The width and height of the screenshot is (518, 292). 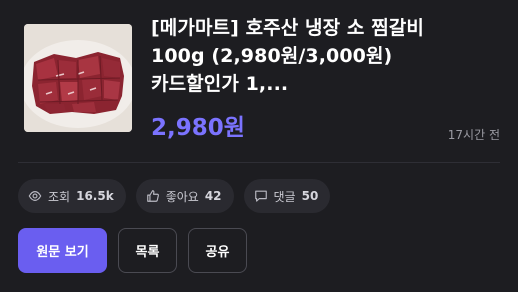 What do you see at coordinates (152, 196) in the screenshot?
I see `thumbs-up-icon` at bounding box center [152, 196].